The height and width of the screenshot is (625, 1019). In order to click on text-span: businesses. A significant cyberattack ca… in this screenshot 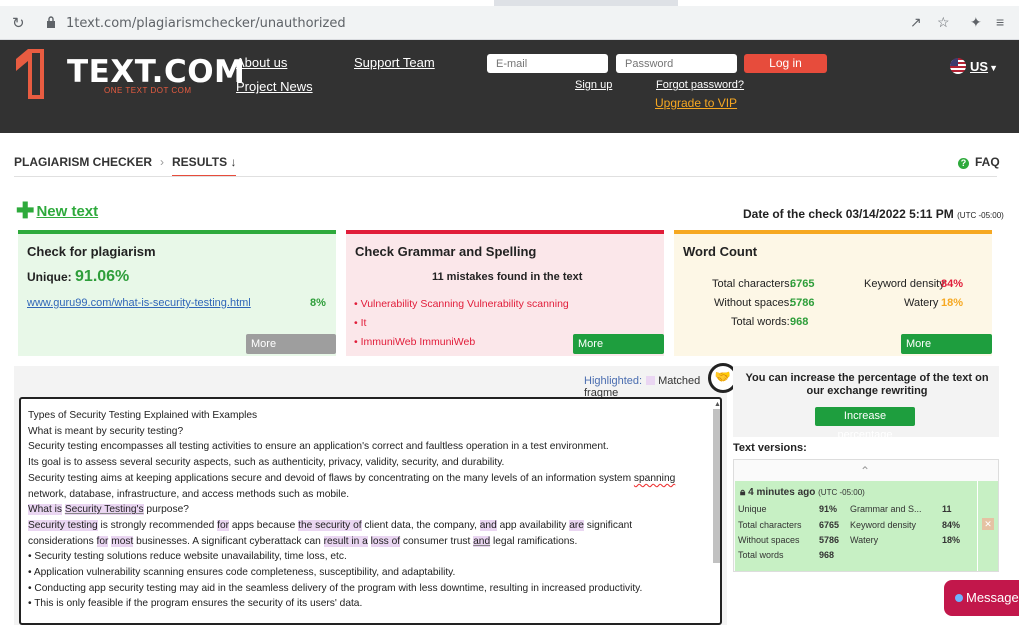, I will do `click(228, 541)`.